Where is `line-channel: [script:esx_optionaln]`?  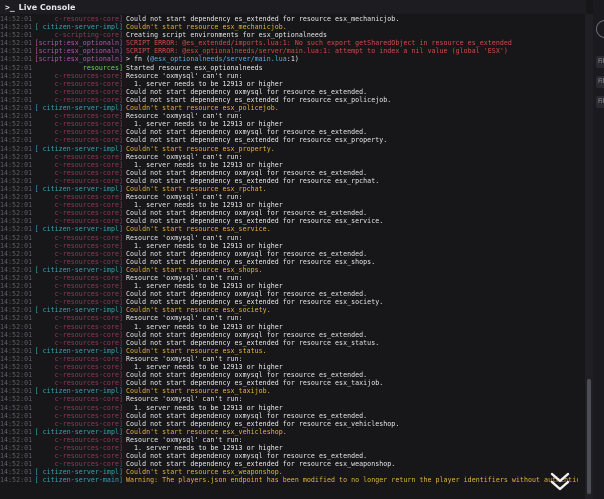 line-channel: [script:esx_optionaln] is located at coordinates (78, 51).